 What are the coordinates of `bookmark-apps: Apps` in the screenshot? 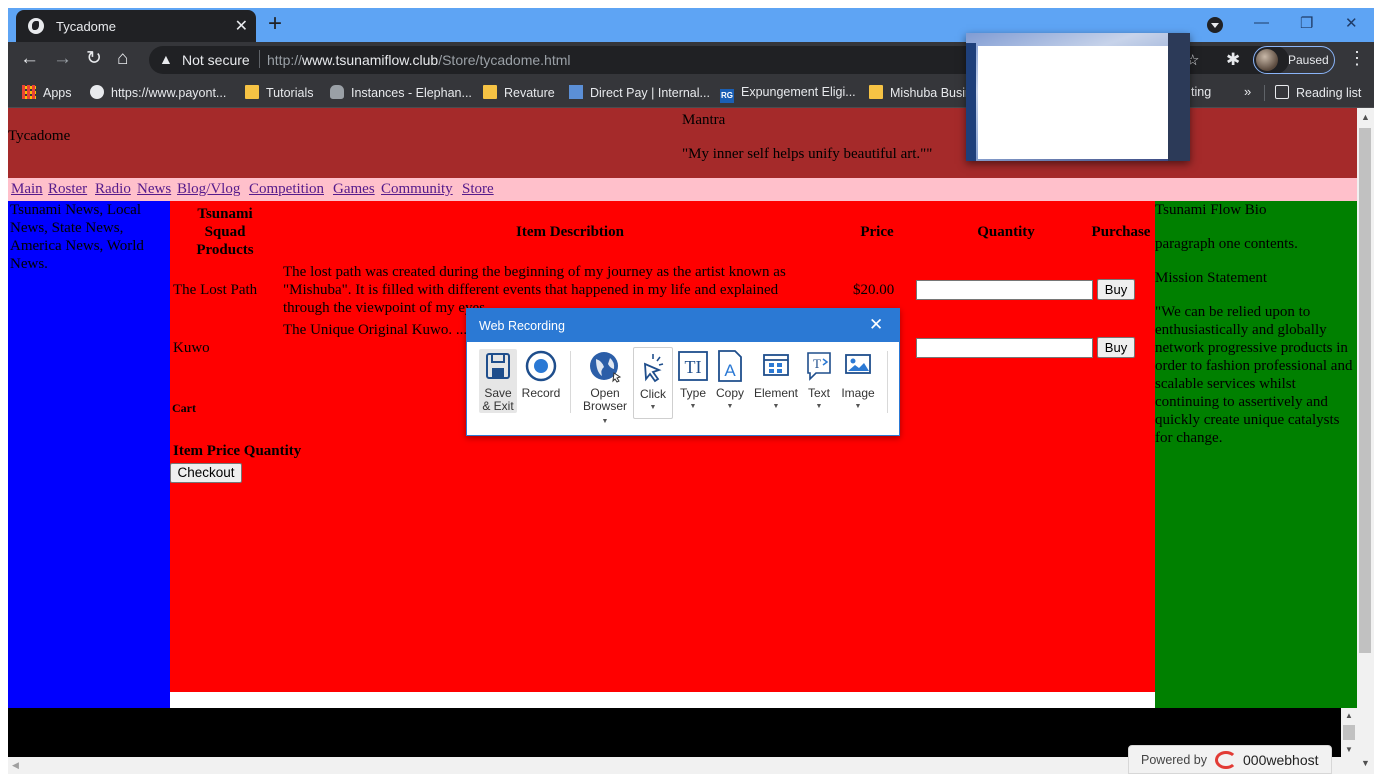 It's located at (47, 92).